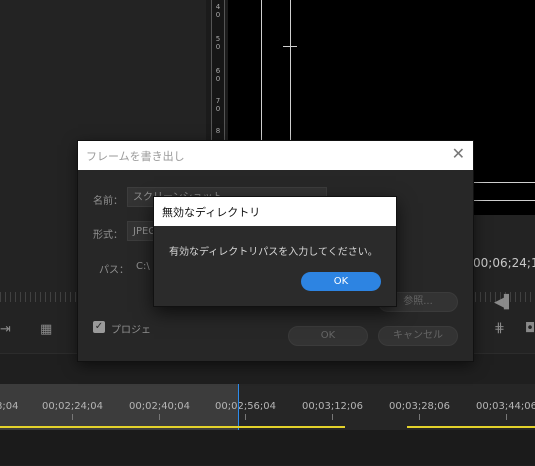 The image size is (535, 466). I want to click on alert-titlebar: 無効なディレクトリ, so click(275, 211).